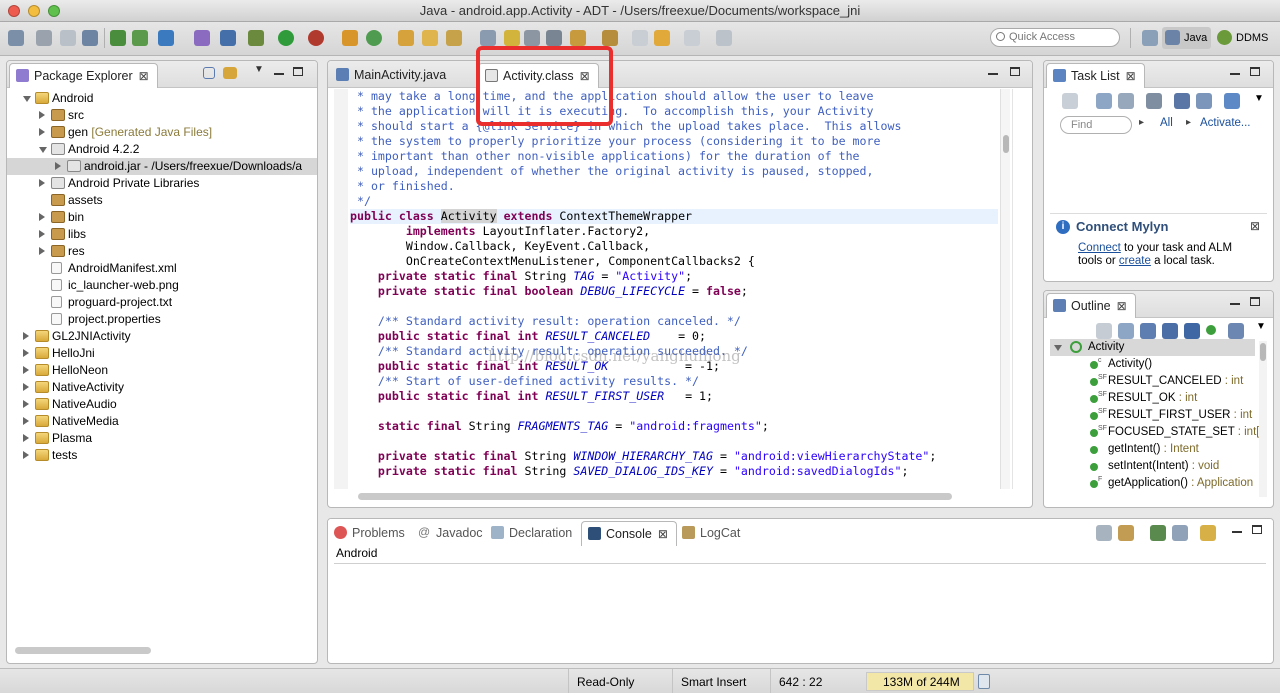  What do you see at coordinates (724, 38) in the screenshot?
I see `pin-editor-icon` at bounding box center [724, 38].